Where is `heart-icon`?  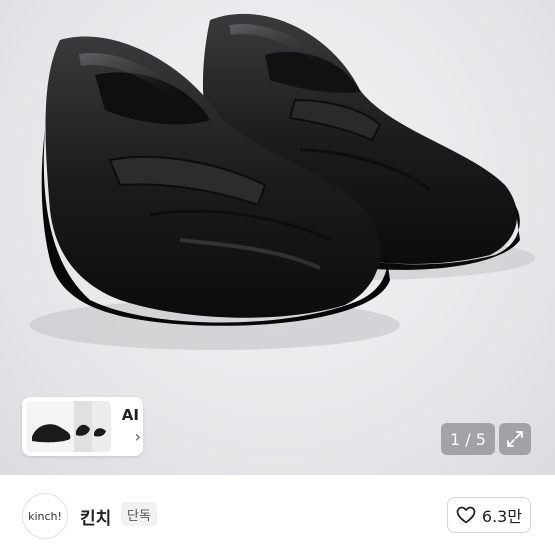 heart-icon is located at coordinates (466, 515).